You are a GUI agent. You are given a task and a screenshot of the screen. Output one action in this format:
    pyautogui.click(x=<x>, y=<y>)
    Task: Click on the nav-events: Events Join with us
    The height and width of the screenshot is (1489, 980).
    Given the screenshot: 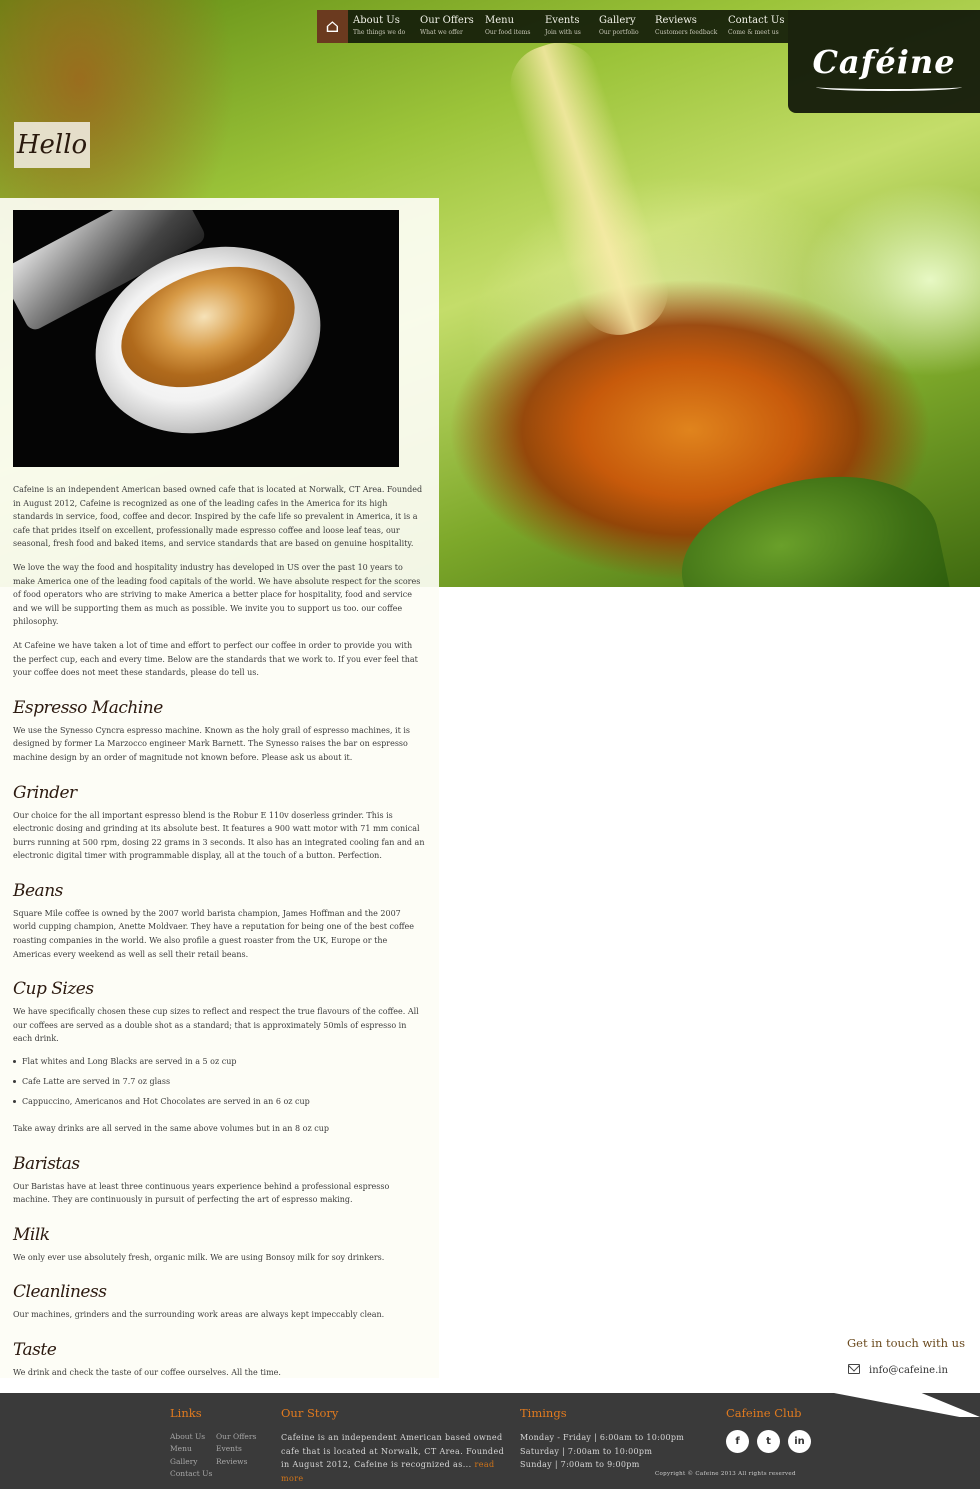 What is the action you would take?
    pyautogui.click(x=567, y=26)
    